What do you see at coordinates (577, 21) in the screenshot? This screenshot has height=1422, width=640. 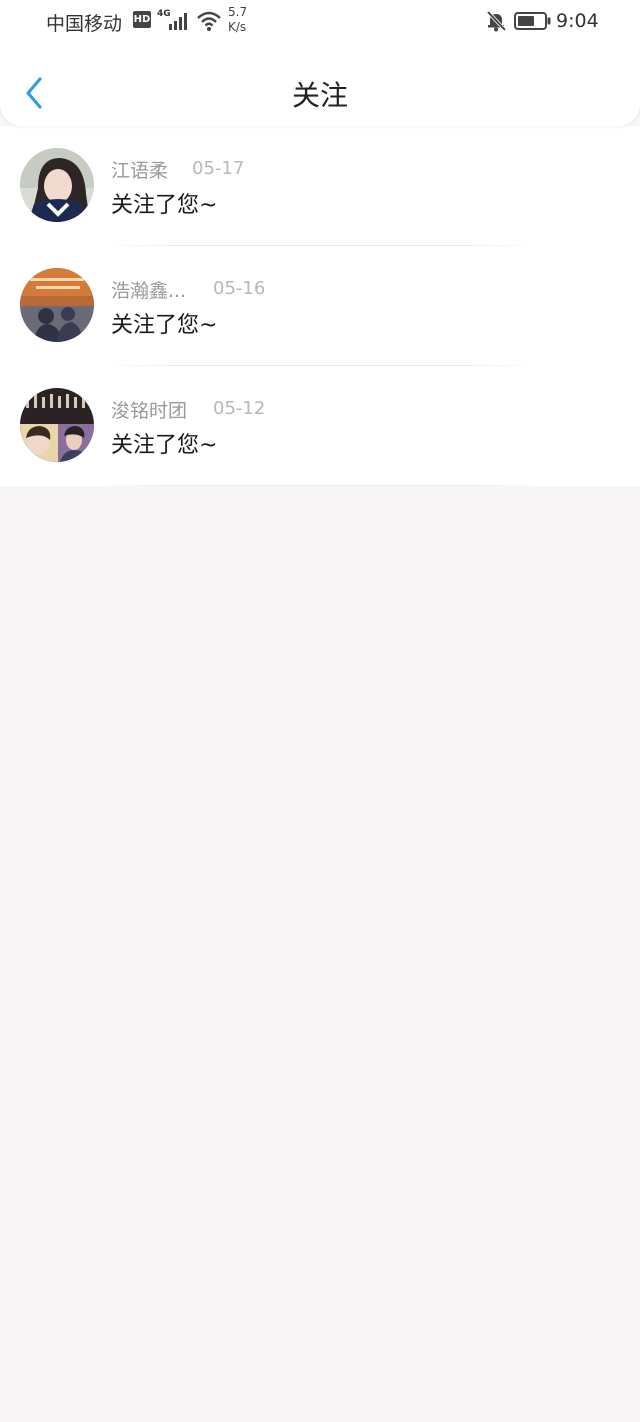 I see `clock: 9:04` at bounding box center [577, 21].